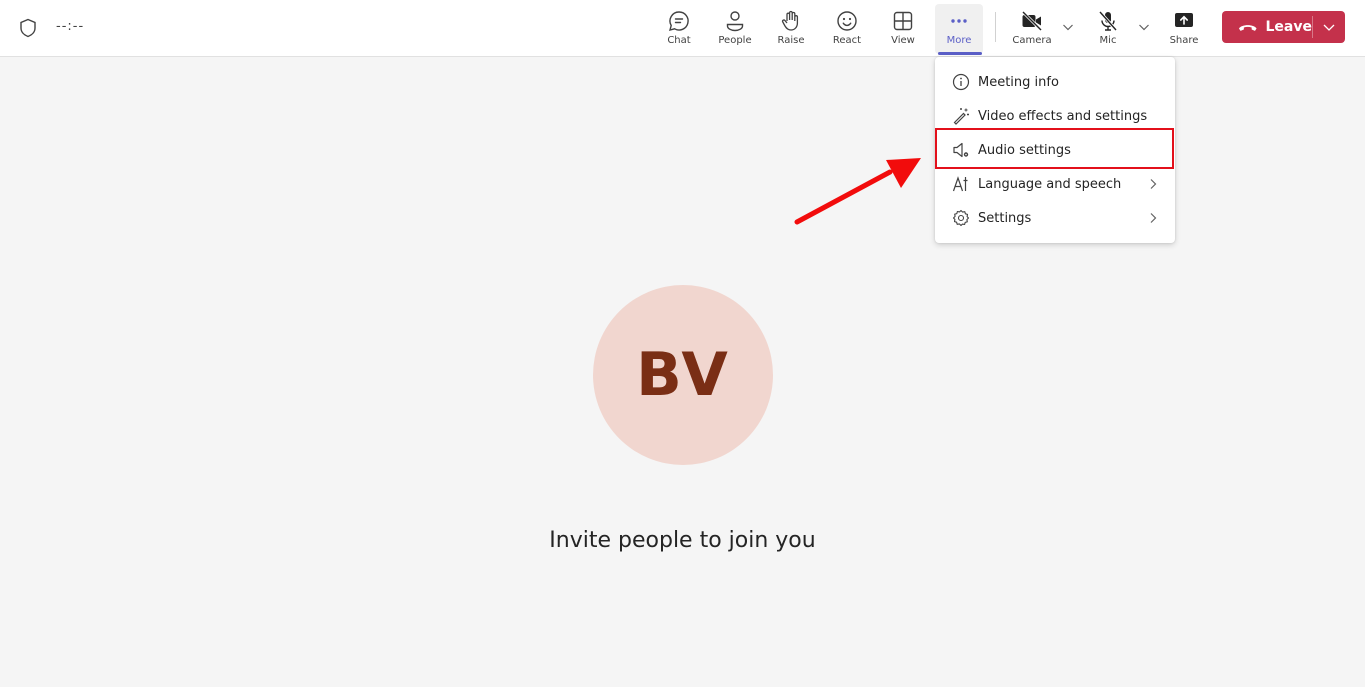 The width and height of the screenshot is (1365, 687). What do you see at coordinates (903, 21) in the screenshot?
I see `grid-icon` at bounding box center [903, 21].